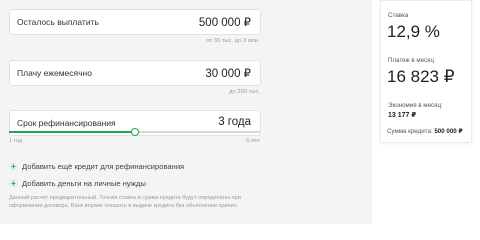 Image resolution: width=480 pixels, height=240 pixels. I want to click on rate-value: 12,9 %, so click(413, 31).